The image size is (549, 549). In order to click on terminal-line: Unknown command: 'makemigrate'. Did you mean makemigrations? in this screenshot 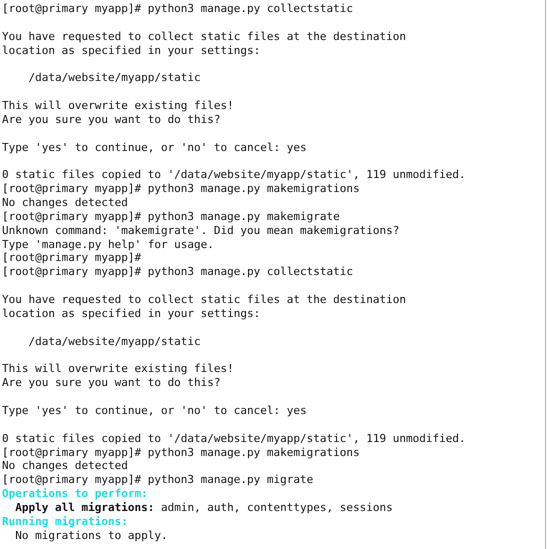, I will do `click(201, 231)`.